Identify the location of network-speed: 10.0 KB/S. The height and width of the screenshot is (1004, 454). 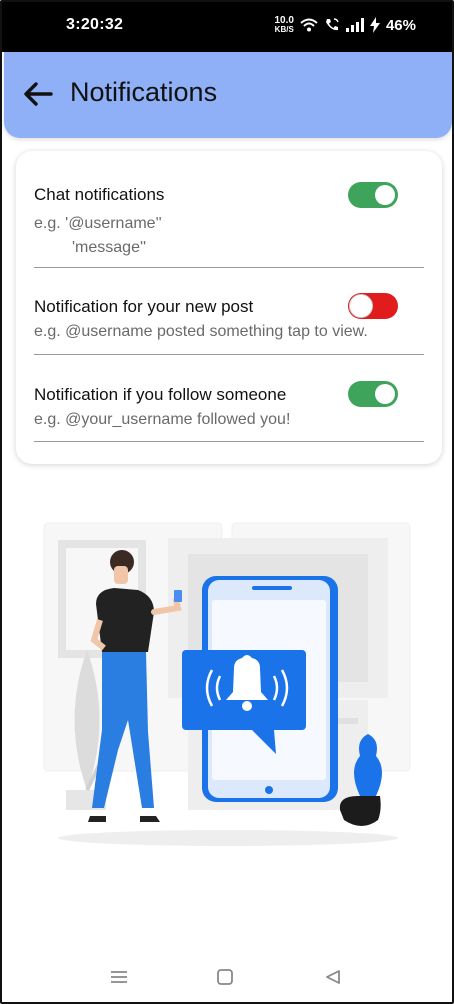
(284, 24).